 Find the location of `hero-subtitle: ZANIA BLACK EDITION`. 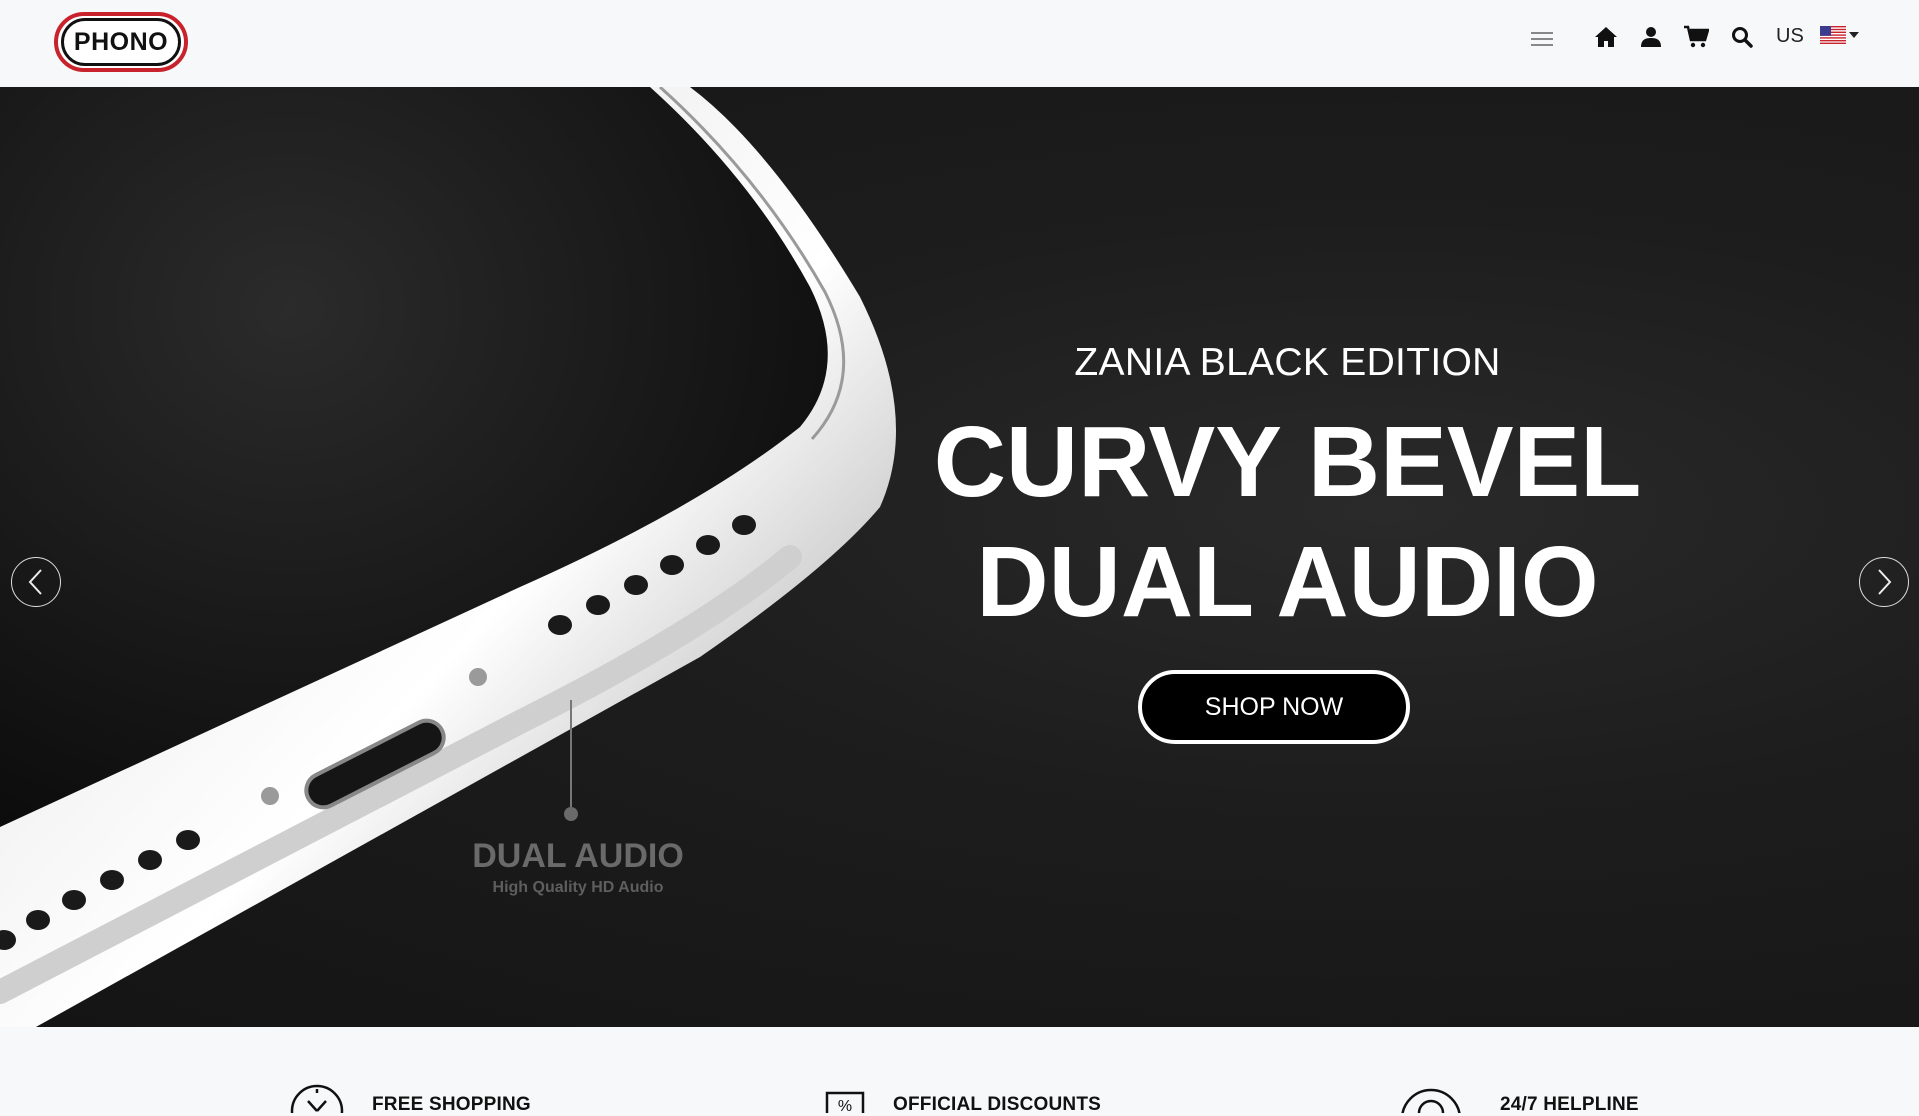

hero-subtitle: ZANIA BLACK EDITION is located at coordinates (1287, 362).